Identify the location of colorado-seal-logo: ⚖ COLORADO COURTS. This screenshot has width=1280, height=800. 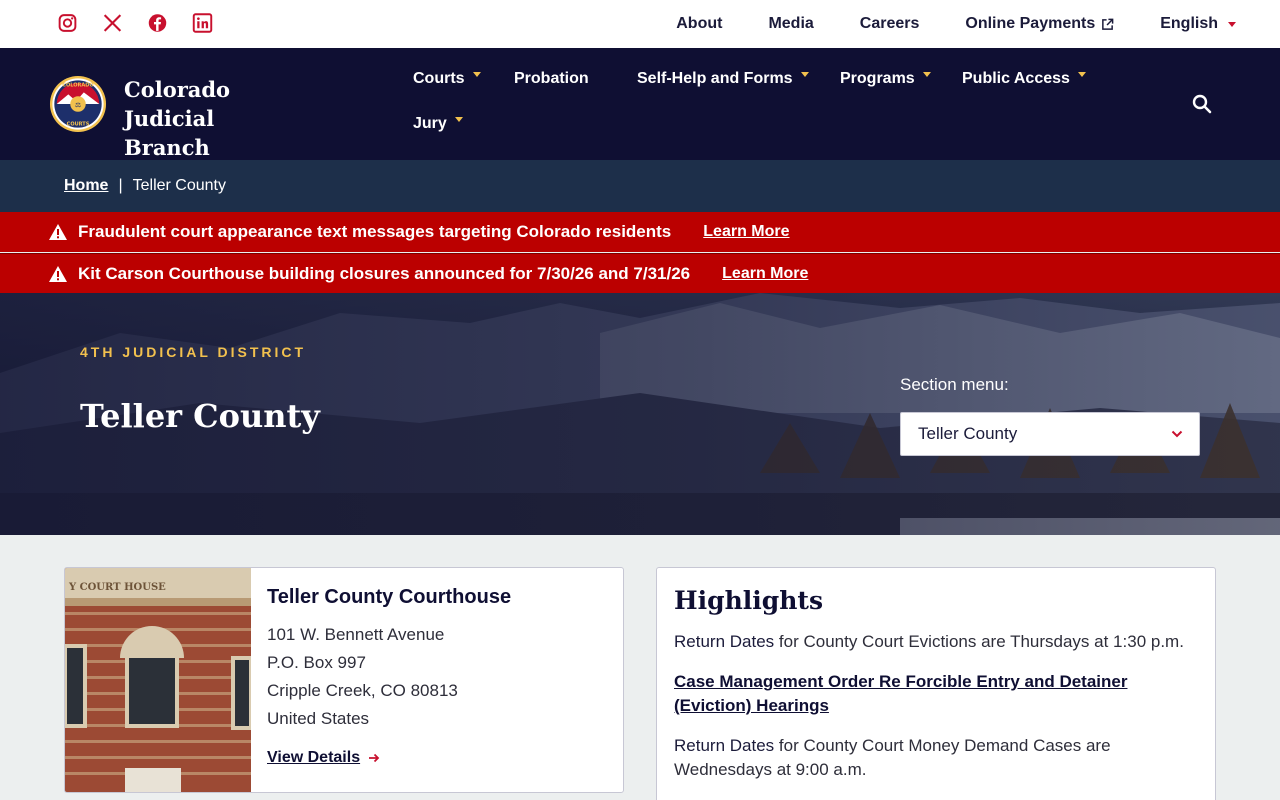
(78, 104).